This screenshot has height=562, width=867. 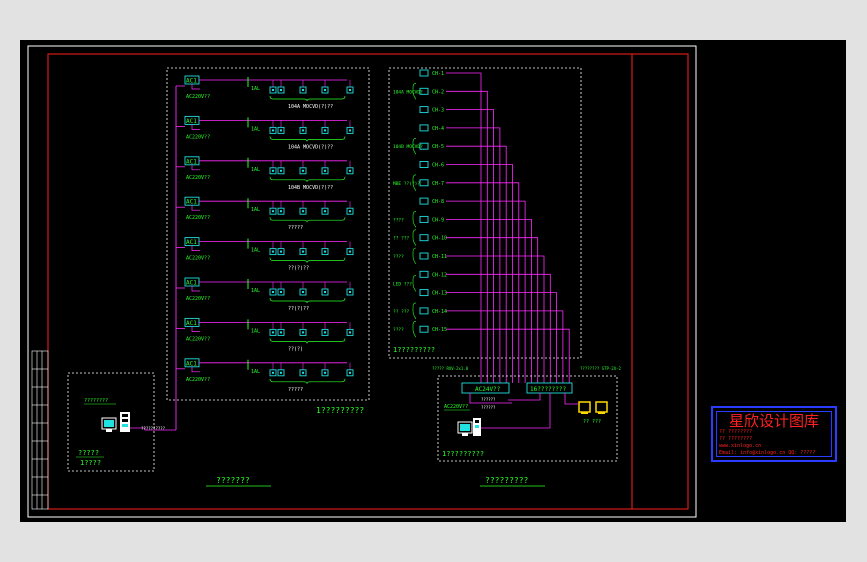 What do you see at coordinates (456, 407) in the screenshot?
I see `ups-label: AC220V??` at bounding box center [456, 407].